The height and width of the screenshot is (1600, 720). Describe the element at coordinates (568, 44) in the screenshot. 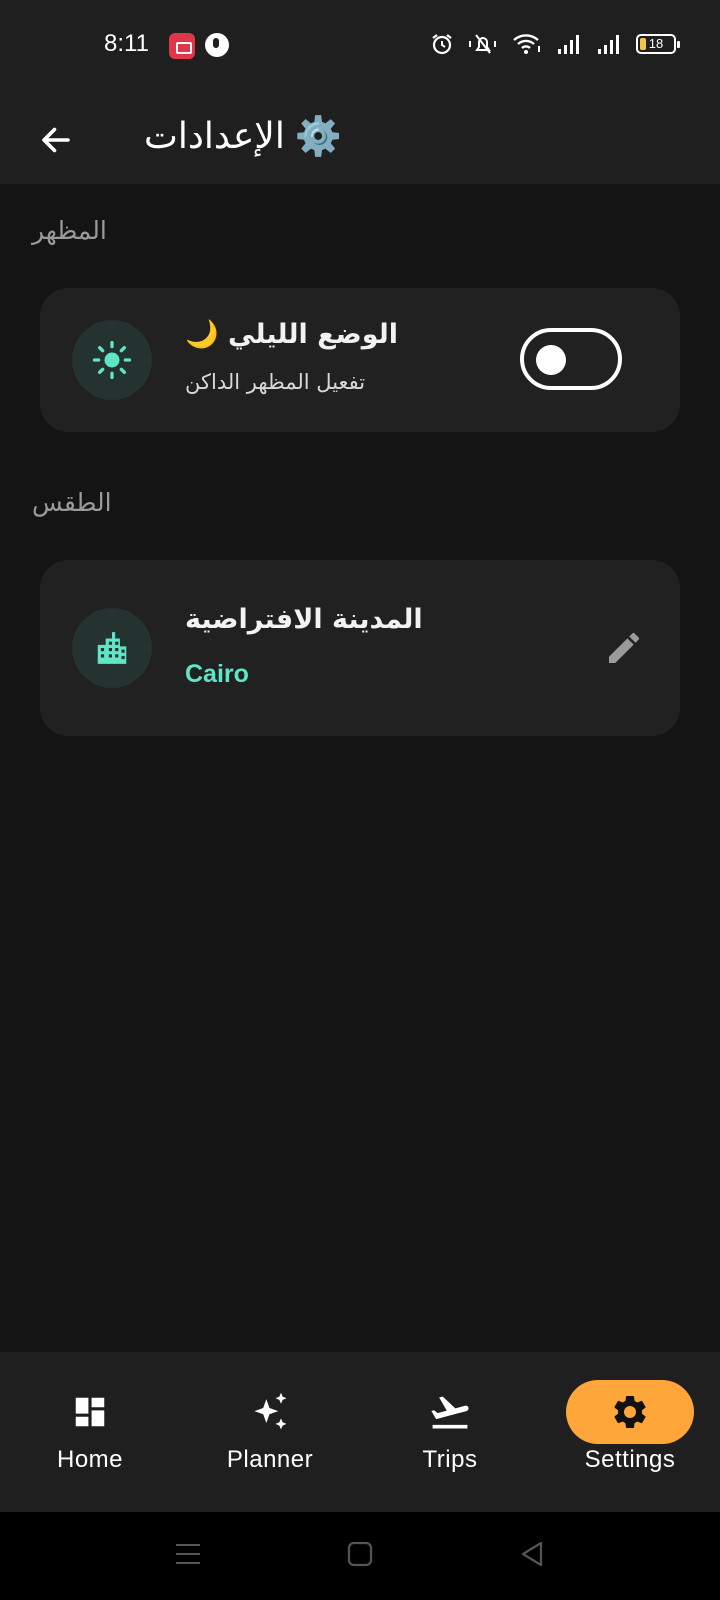

I see `signal-icon` at that location.